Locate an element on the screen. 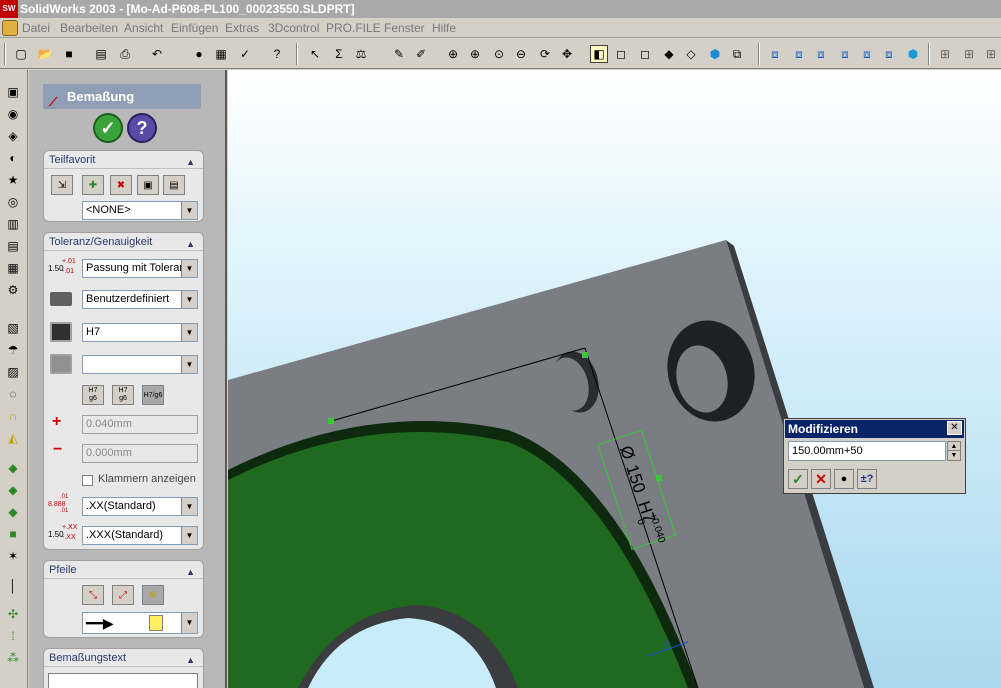 Image resolution: width=1001 pixels, height=688 pixels. menu-fenster: Fenster is located at coordinates (404, 28).